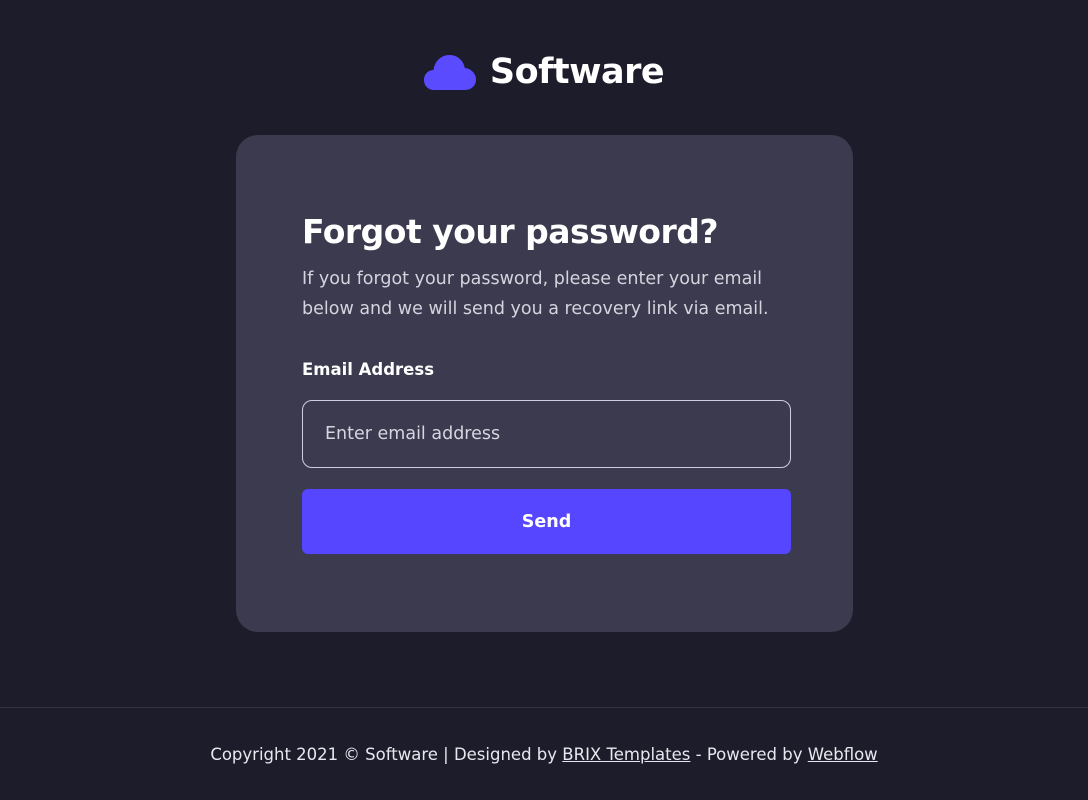 The image size is (1088, 800). Describe the element at coordinates (749, 754) in the screenshot. I see `powered-by-text: - Powered by` at that location.